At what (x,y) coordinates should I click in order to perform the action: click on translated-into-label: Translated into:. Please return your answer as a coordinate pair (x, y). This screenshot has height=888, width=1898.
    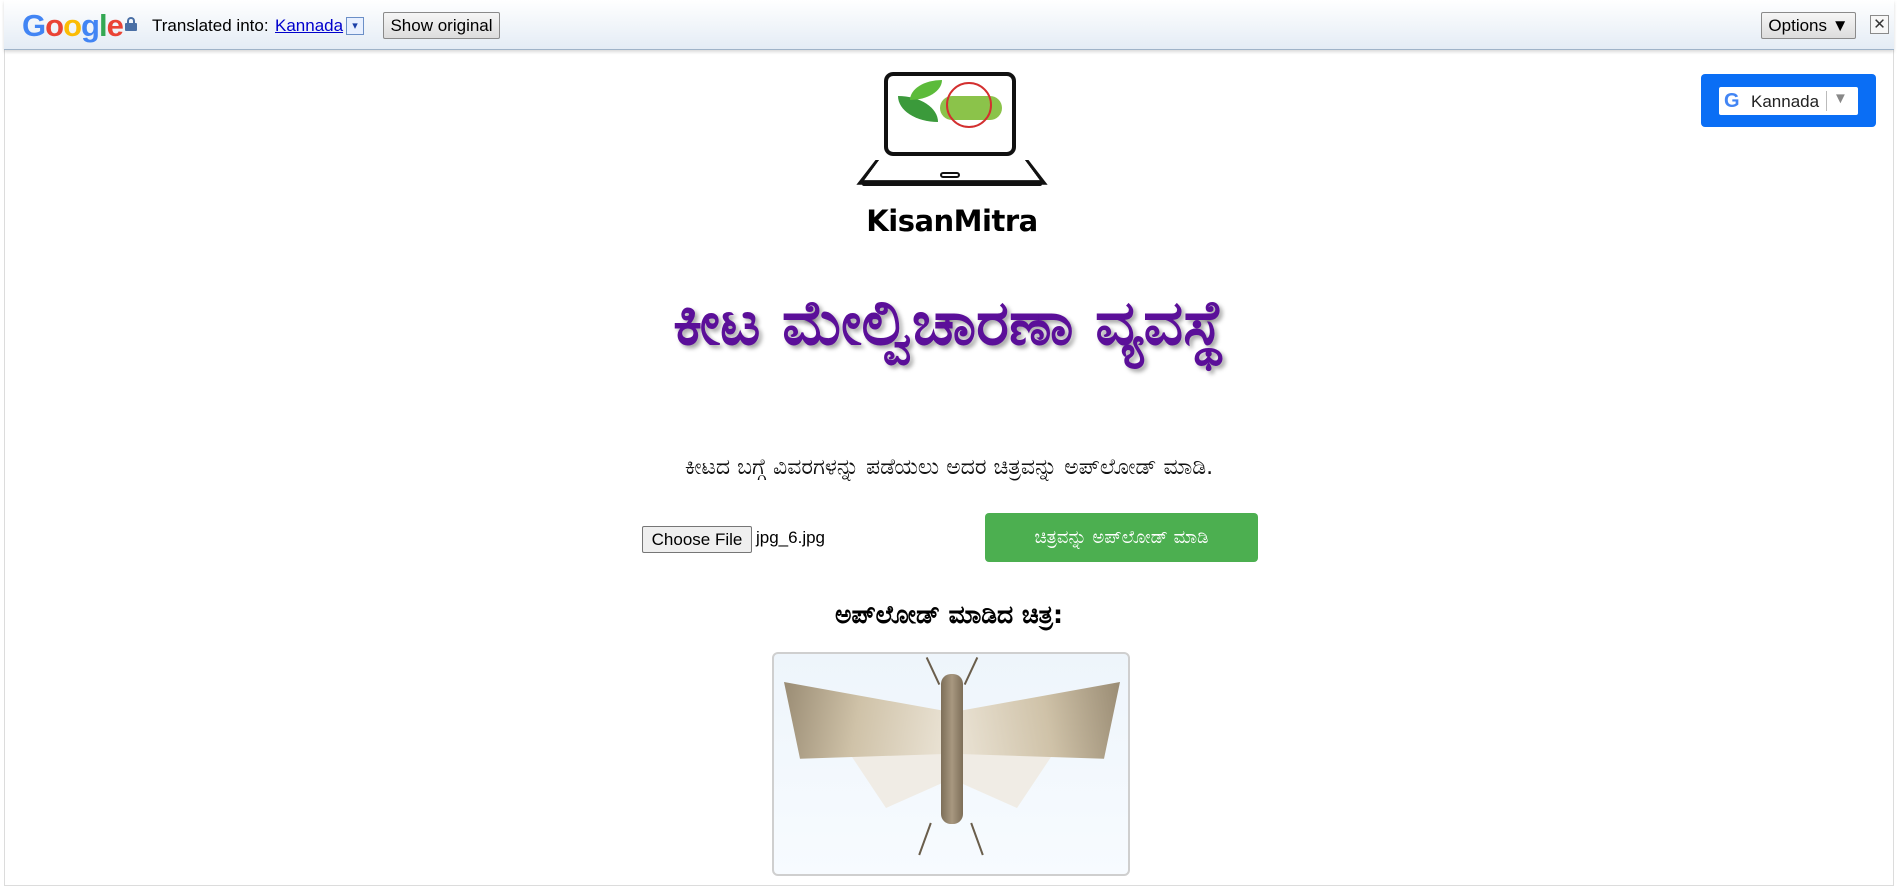
    Looking at the image, I should click on (210, 25).